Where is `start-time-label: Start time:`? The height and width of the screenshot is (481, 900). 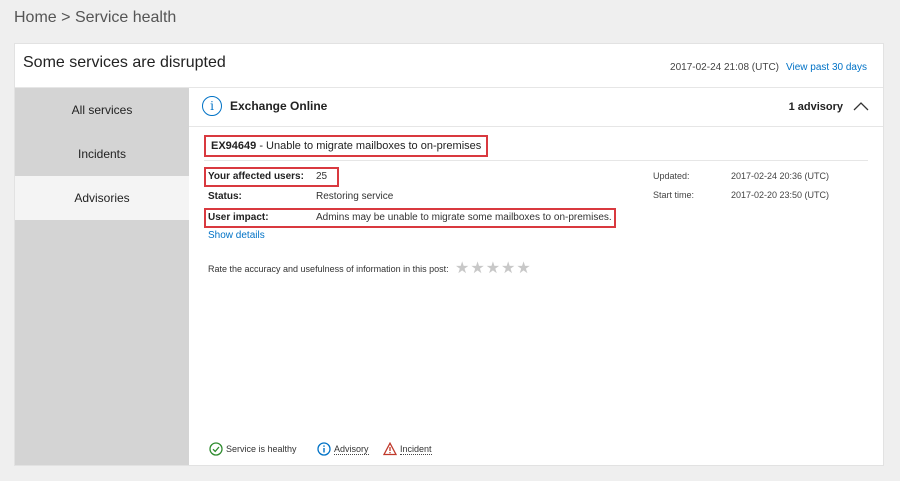 start-time-label: Start time: is located at coordinates (674, 195).